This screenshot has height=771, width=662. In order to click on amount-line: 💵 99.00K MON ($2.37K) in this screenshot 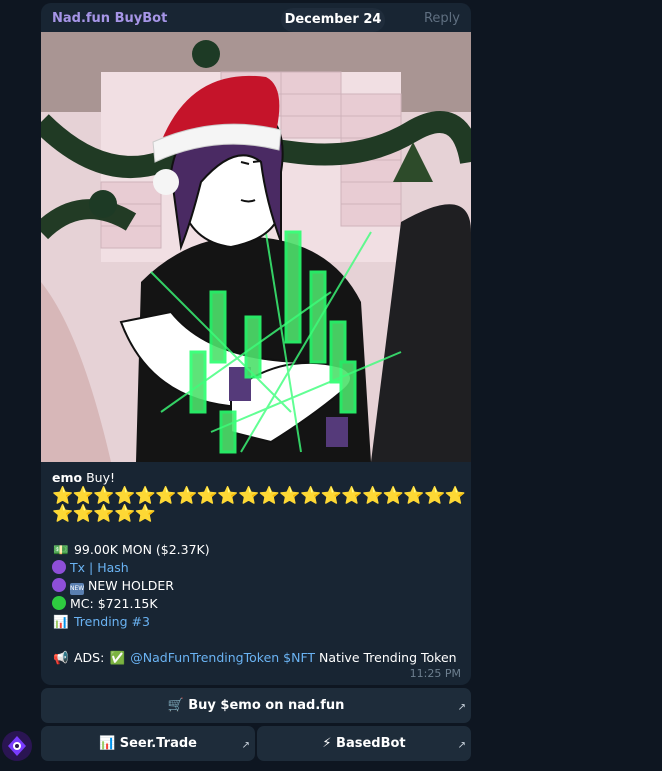, I will do `click(257, 550)`.